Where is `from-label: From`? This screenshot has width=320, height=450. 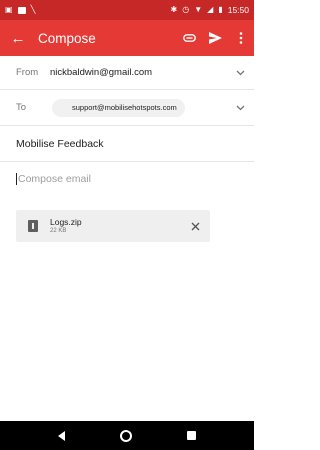 from-label: From is located at coordinates (27, 72).